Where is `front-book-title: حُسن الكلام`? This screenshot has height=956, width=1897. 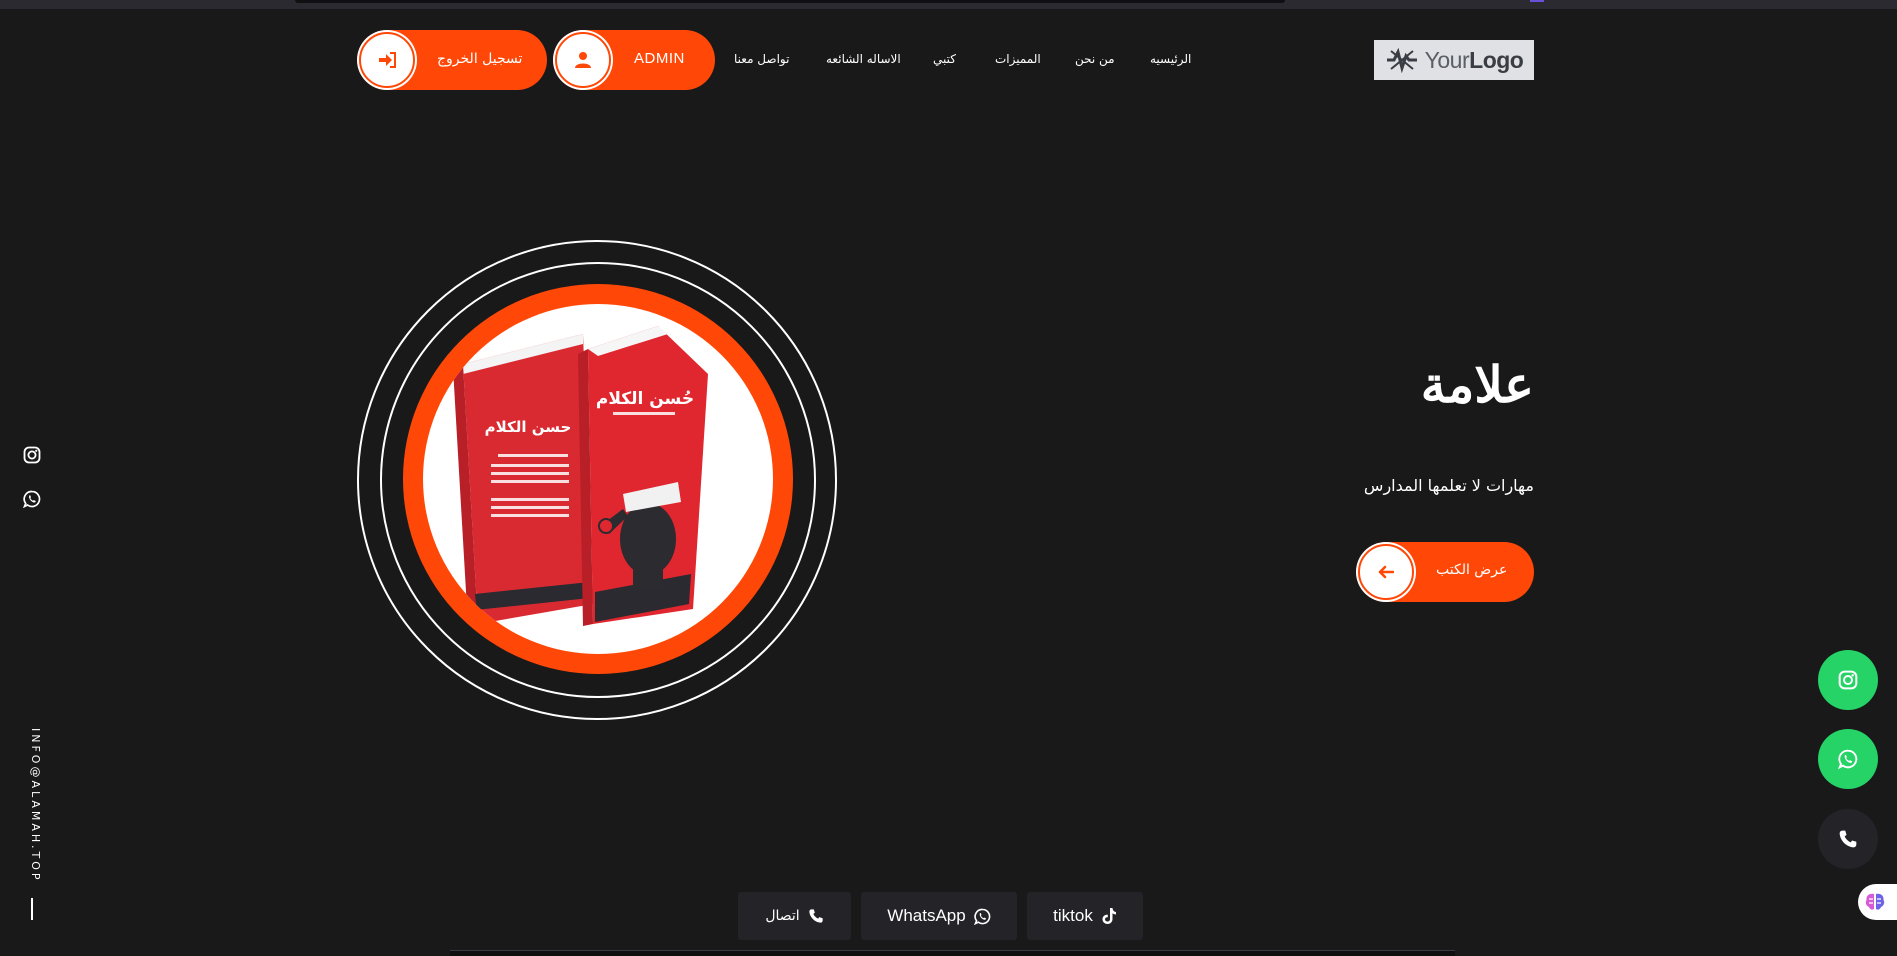
front-book-title: حُسن الكلام is located at coordinates (645, 399).